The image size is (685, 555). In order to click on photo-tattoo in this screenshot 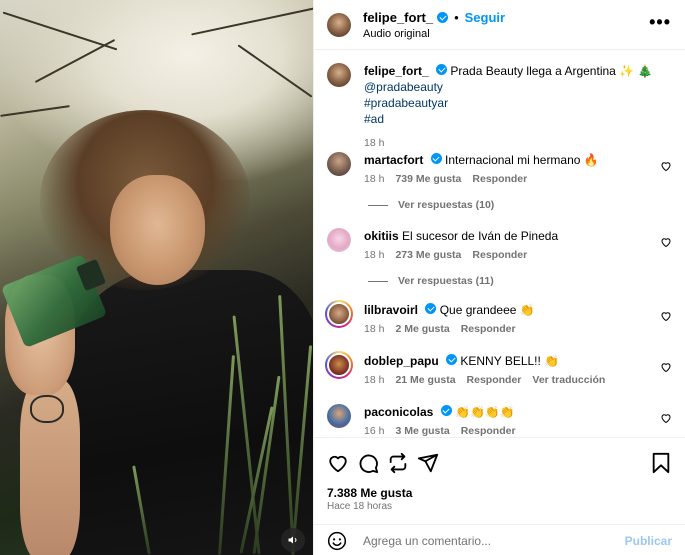, I will do `click(47, 409)`.